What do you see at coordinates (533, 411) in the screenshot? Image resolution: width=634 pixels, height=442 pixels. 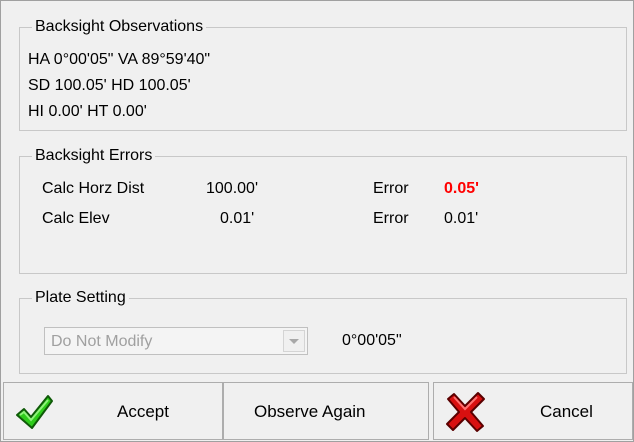 I see `cancel-button: Cancel` at bounding box center [533, 411].